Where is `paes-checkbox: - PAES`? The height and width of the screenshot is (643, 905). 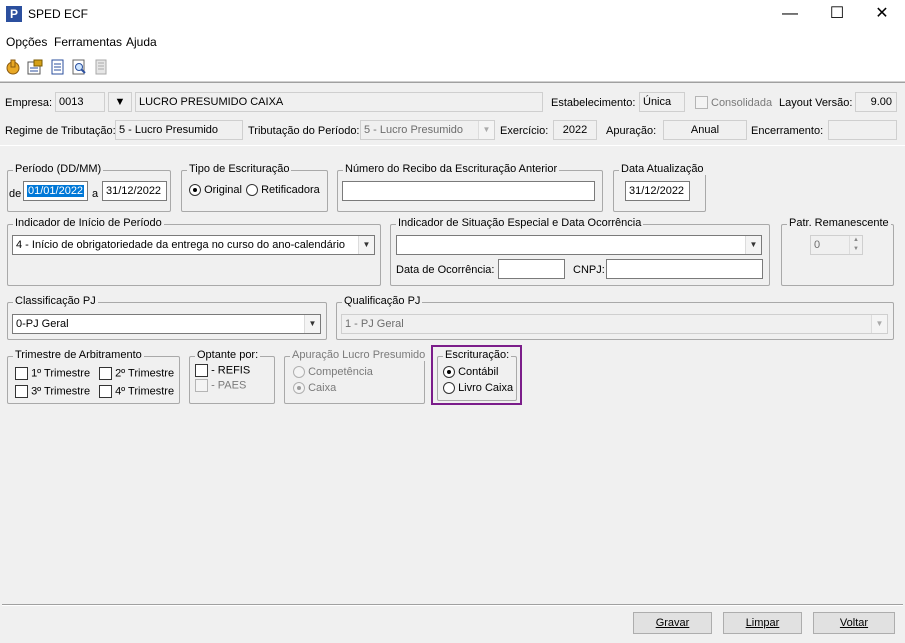
paes-checkbox: - PAES is located at coordinates (220, 385).